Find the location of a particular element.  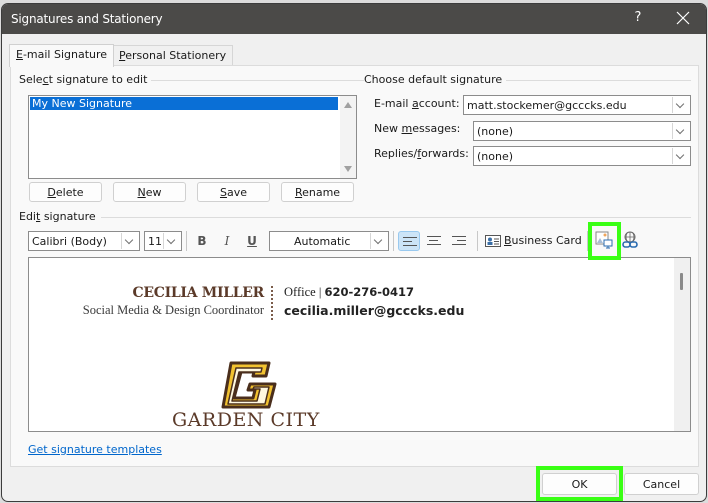

signature-office: Office | 620-276-0417 is located at coordinates (349, 292).